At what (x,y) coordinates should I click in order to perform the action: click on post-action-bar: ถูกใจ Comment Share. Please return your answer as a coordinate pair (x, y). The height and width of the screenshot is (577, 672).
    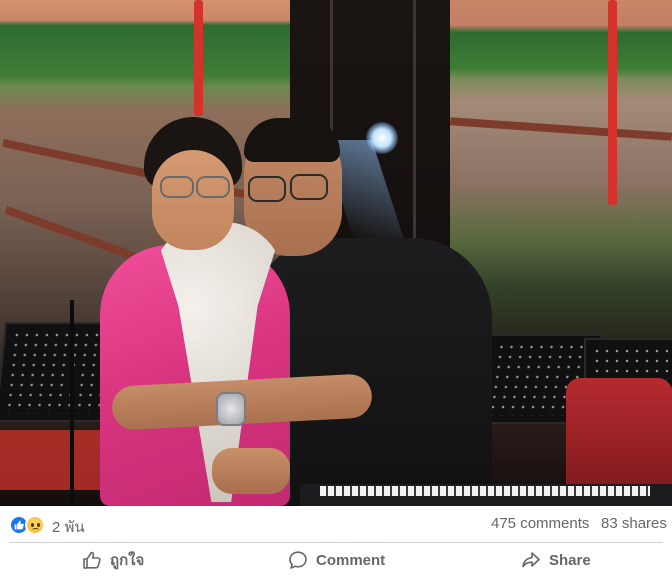
    Looking at the image, I should click on (336, 560).